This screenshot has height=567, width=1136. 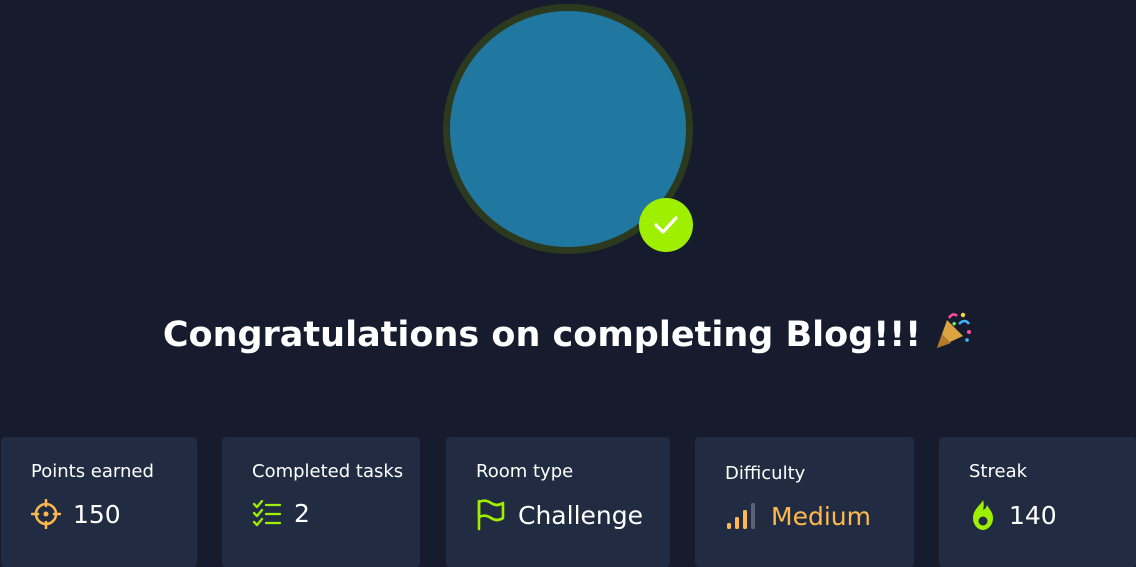 What do you see at coordinates (742, 516) in the screenshot?
I see `signal-bars-icon` at bounding box center [742, 516].